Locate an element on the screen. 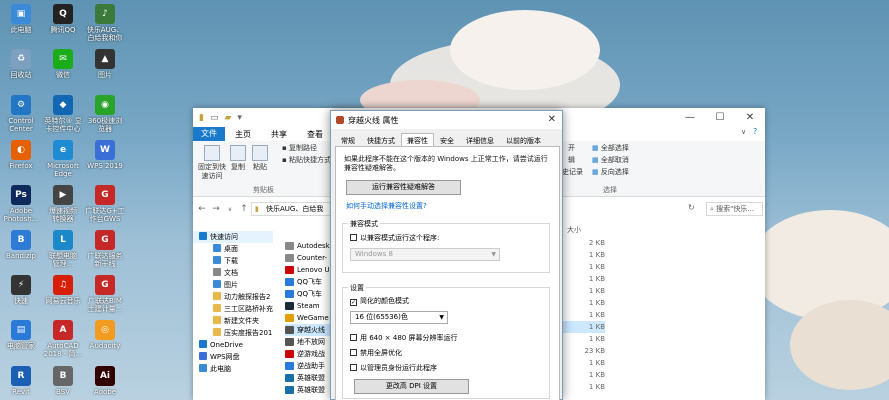 The height and width of the screenshot is (400, 889). disable-fullscreen-checkbox: 禁用全屏优化 is located at coordinates (376, 353).